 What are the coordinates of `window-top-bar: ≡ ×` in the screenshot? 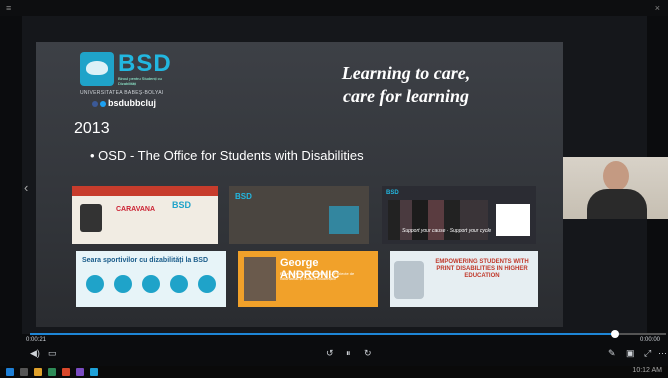 It's located at (334, 8).